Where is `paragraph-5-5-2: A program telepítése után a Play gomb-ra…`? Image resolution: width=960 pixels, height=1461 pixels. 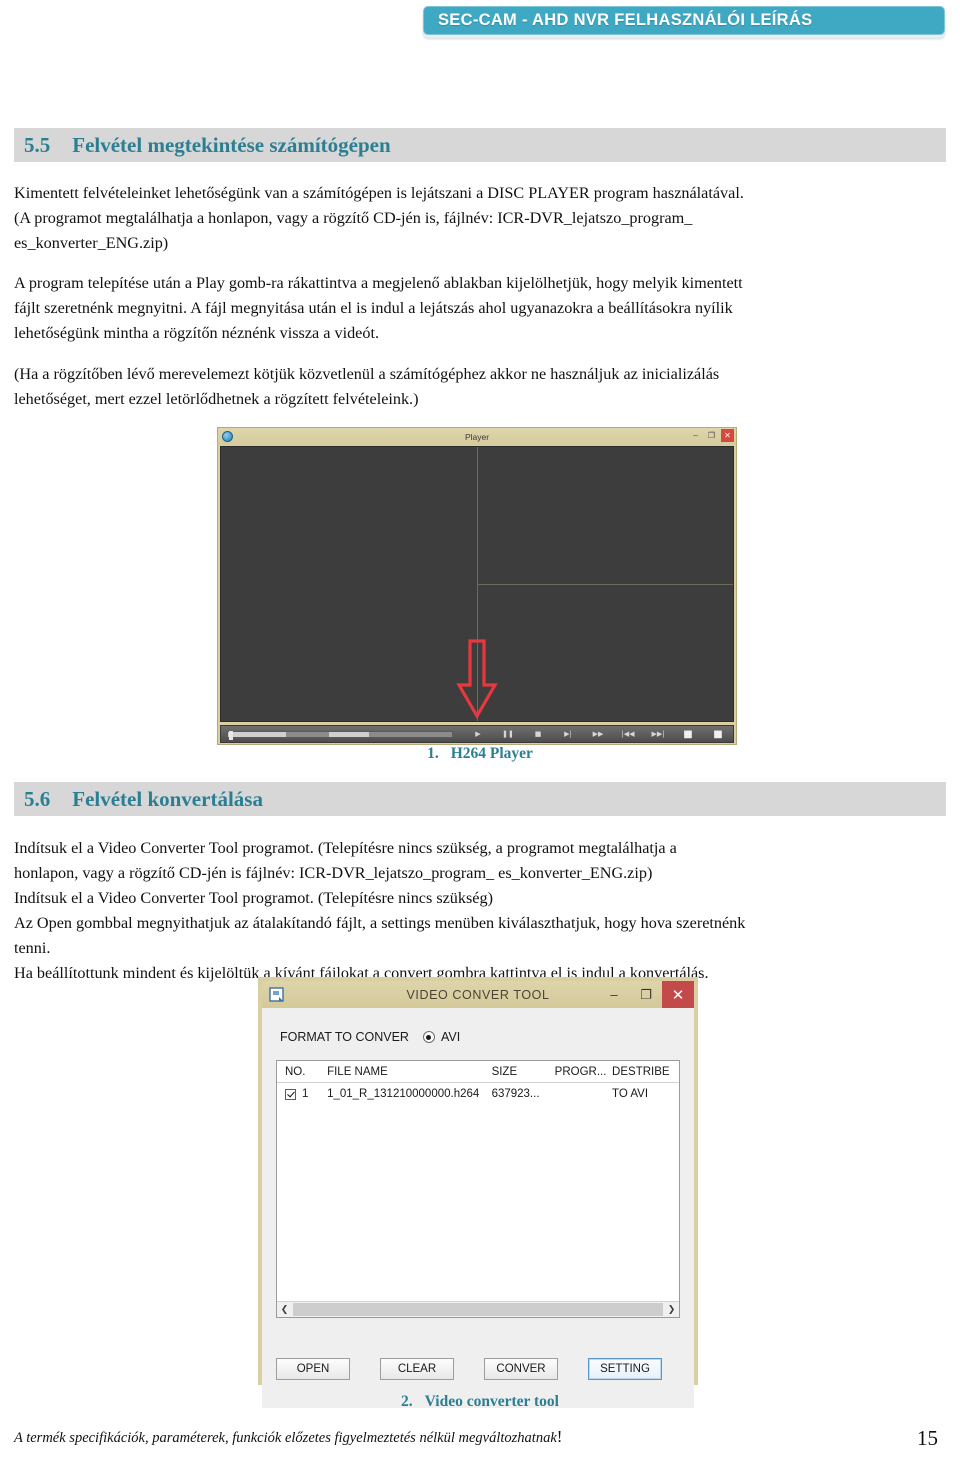
paragraph-5-5-2: A program telepítése után a Play gomb-ra… is located at coordinates (479, 308).